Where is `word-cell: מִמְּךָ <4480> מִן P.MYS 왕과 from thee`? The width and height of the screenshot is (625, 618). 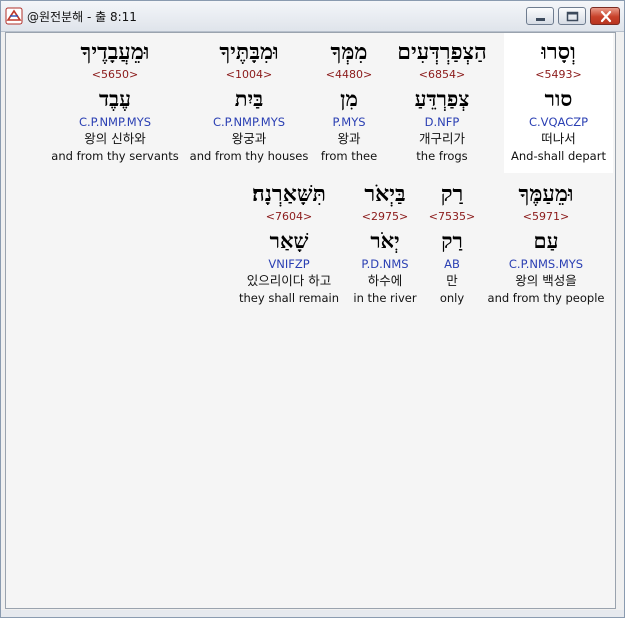 word-cell: מִמְּךָ <4480> מִן P.MYS 왕과 from thee is located at coordinates (349, 100).